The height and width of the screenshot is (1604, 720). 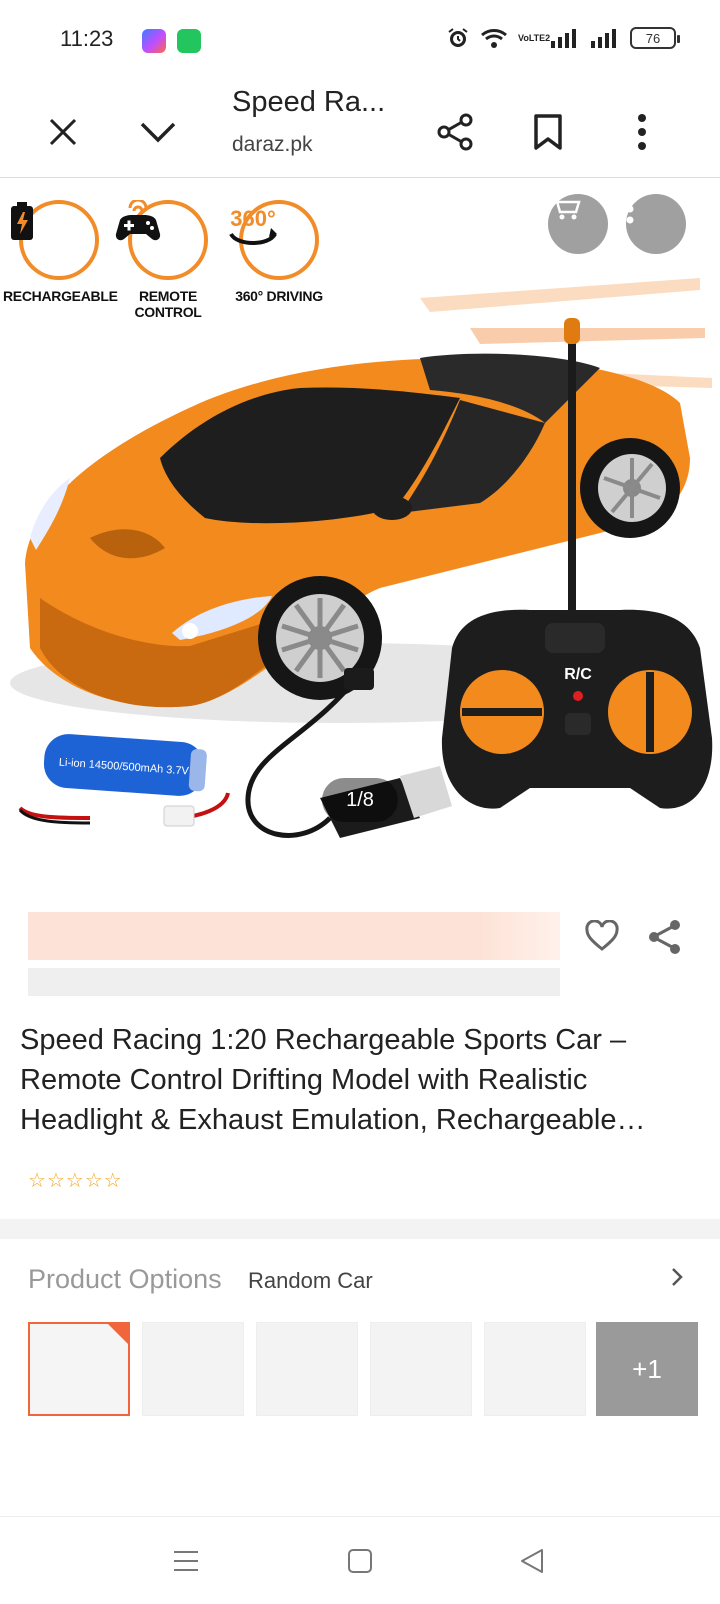 What do you see at coordinates (360, 1229) in the screenshot?
I see `section-divider` at bounding box center [360, 1229].